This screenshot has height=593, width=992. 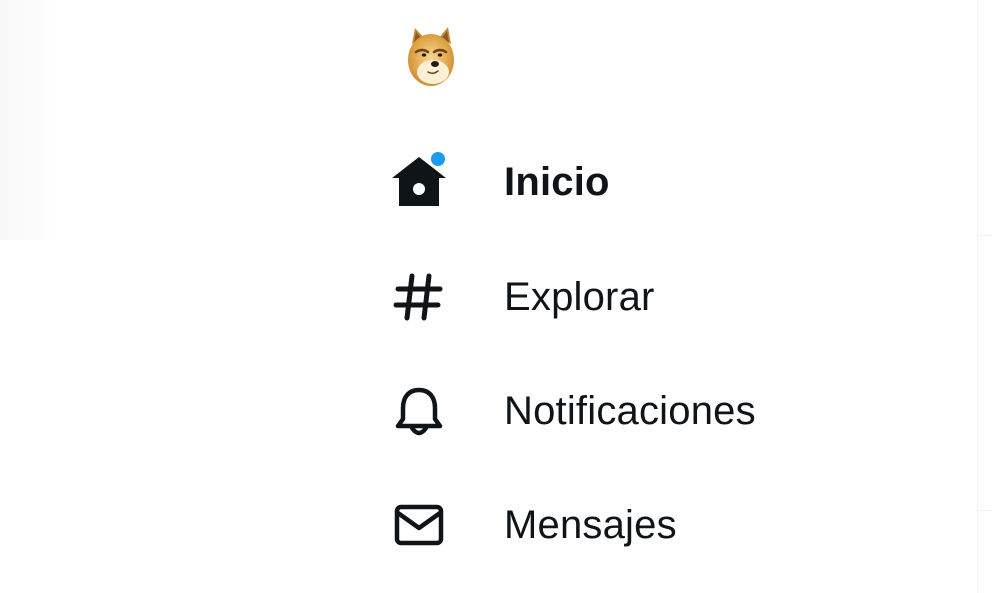 What do you see at coordinates (557, 182) in the screenshot?
I see `nav-item-label: Inicio` at bounding box center [557, 182].